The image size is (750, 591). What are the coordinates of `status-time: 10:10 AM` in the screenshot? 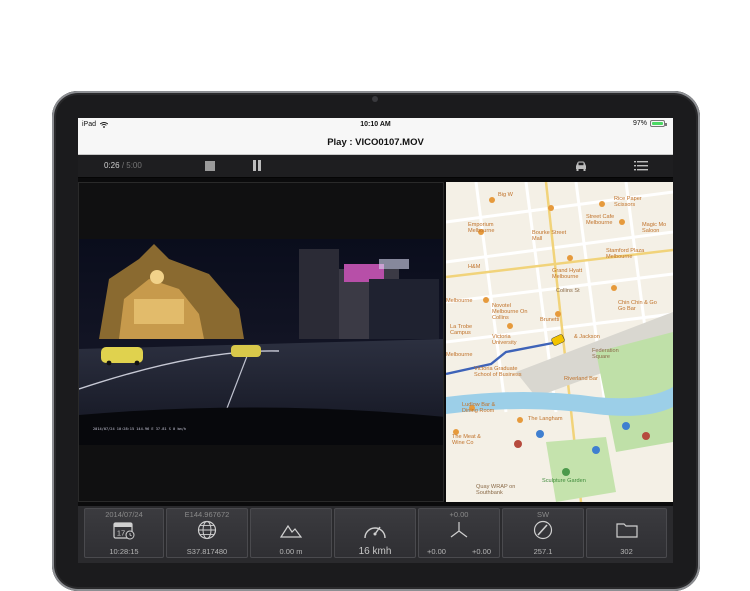 It's located at (375, 124).